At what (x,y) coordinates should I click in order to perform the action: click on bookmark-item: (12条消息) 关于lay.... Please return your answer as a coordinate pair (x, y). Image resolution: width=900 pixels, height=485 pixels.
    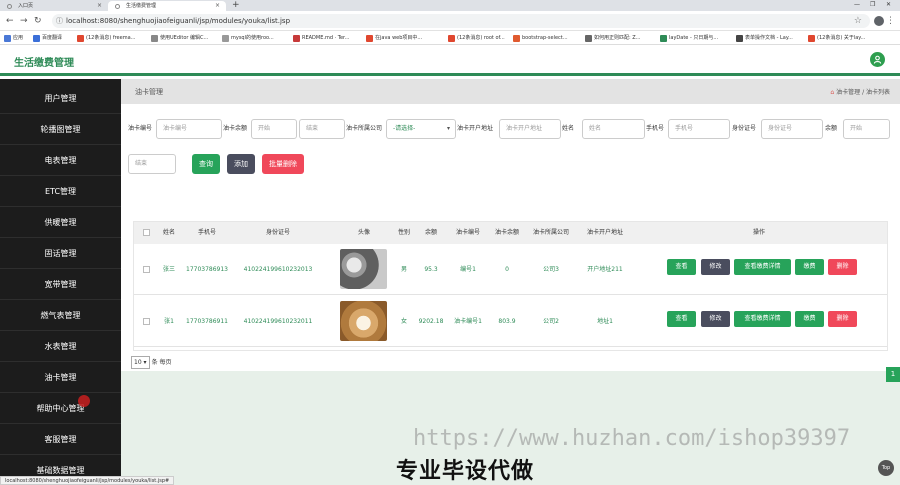
    Looking at the image, I should click on (836, 38).